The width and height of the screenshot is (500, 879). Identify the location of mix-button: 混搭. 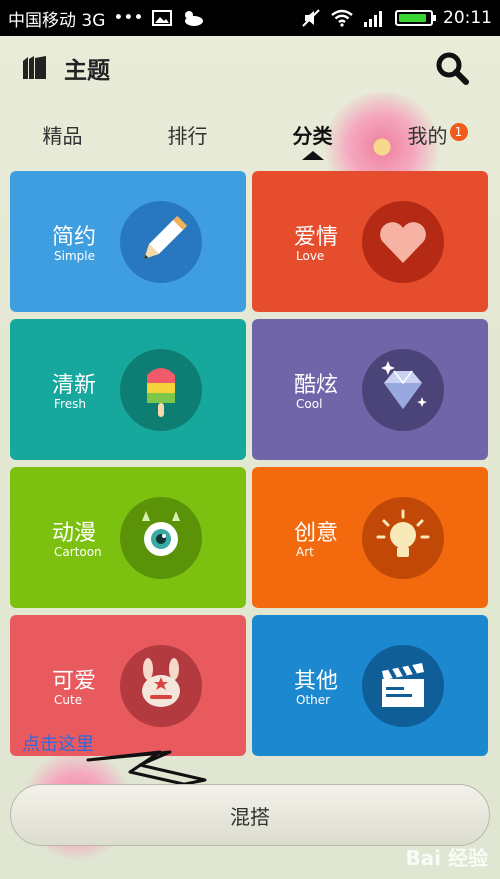
(250, 815).